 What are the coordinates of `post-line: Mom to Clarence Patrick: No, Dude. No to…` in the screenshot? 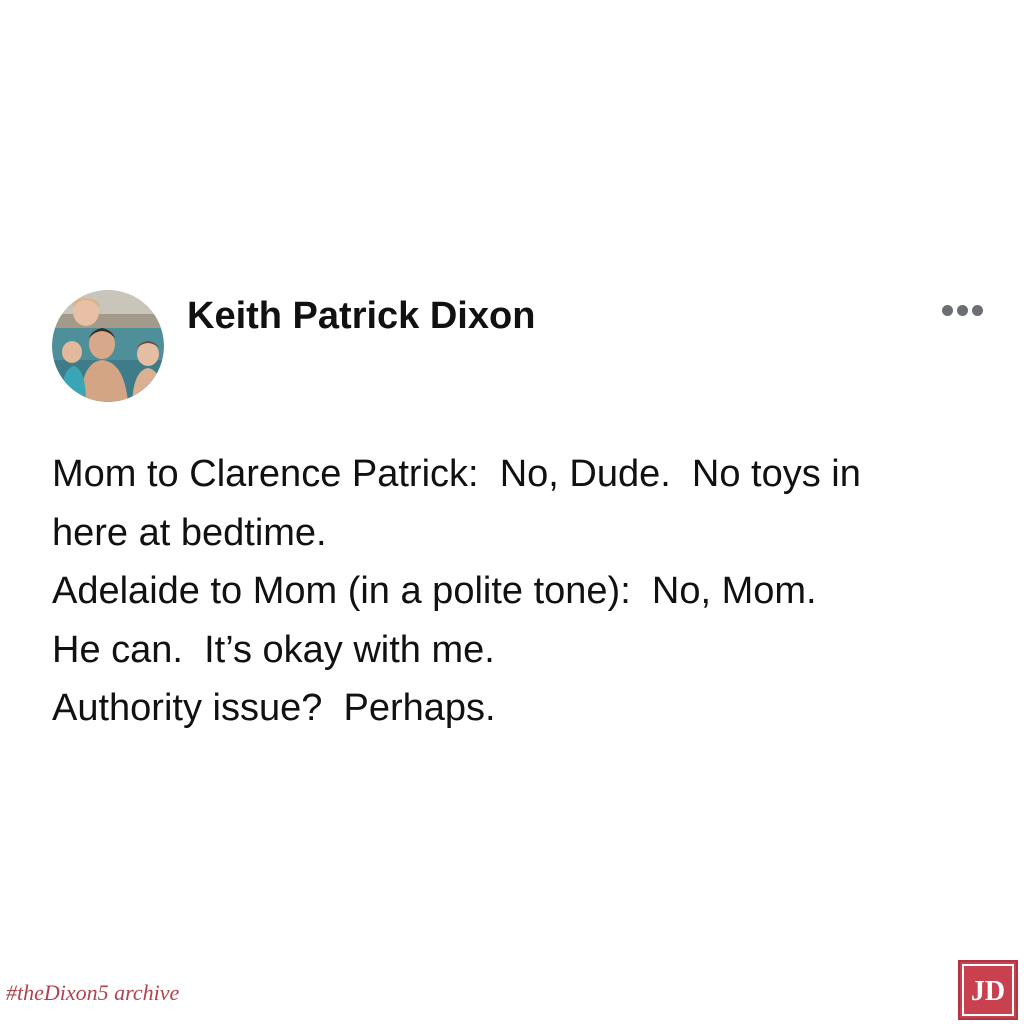 It's located at (456, 474).